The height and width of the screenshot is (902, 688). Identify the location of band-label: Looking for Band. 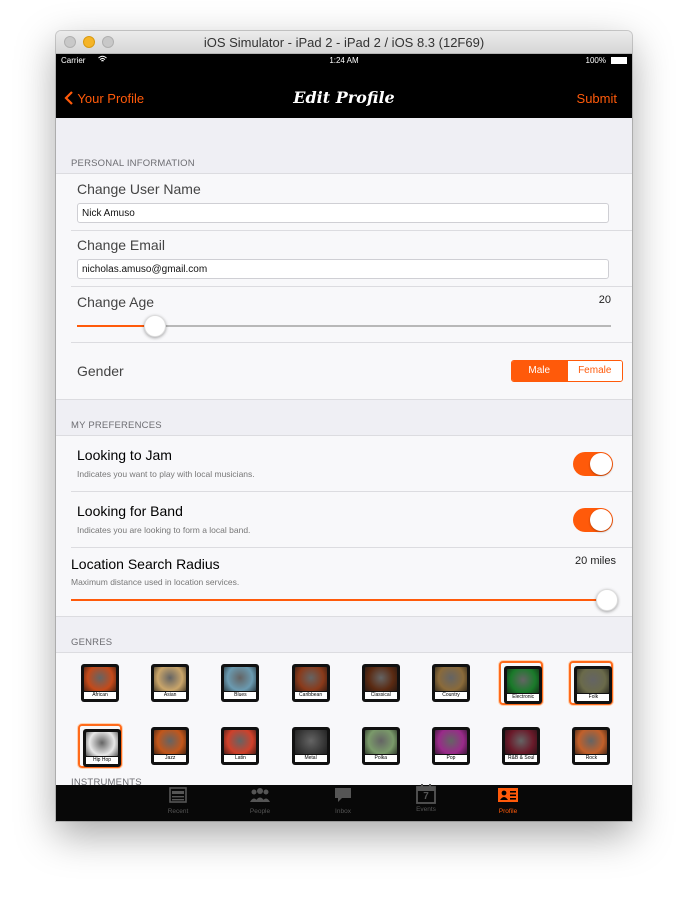
(130, 511).